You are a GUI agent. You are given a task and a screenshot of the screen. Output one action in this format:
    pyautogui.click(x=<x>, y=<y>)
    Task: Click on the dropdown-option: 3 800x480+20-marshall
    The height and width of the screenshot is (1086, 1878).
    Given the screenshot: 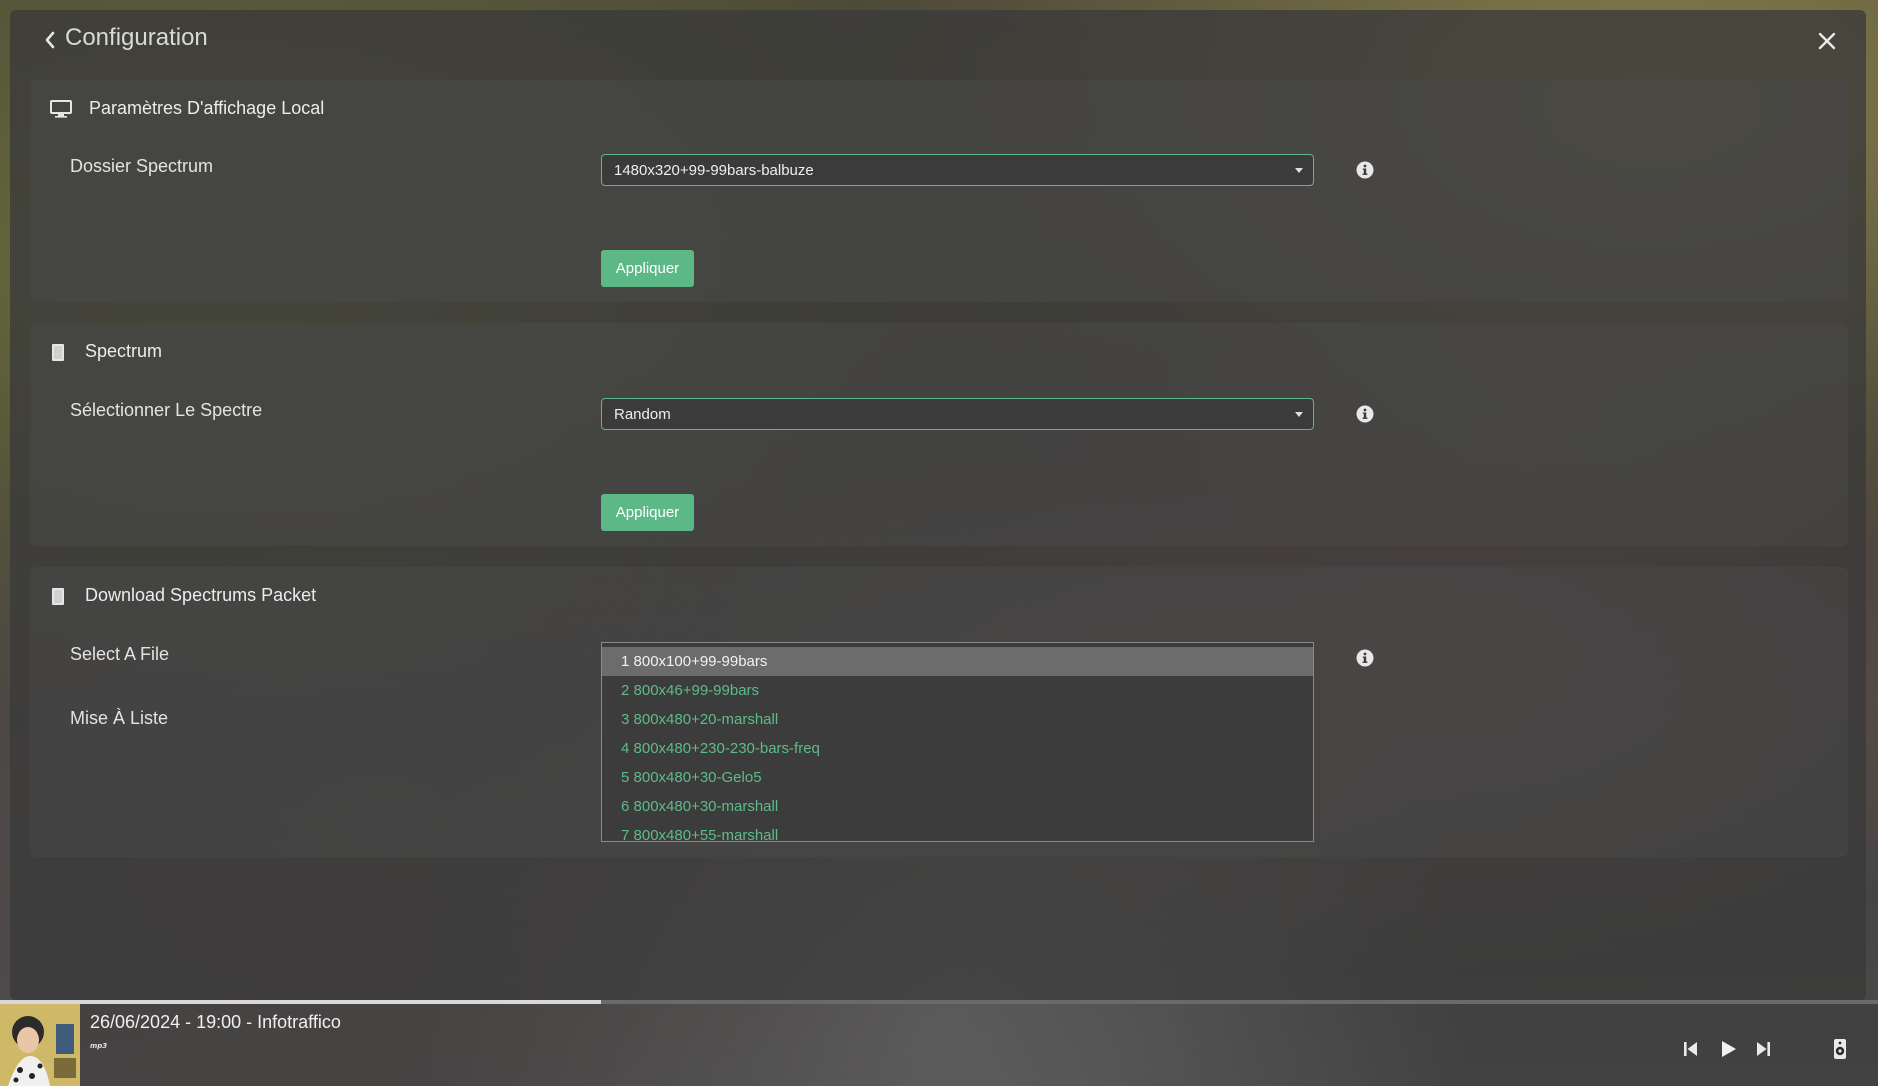 What is the action you would take?
    pyautogui.click(x=957, y=719)
    